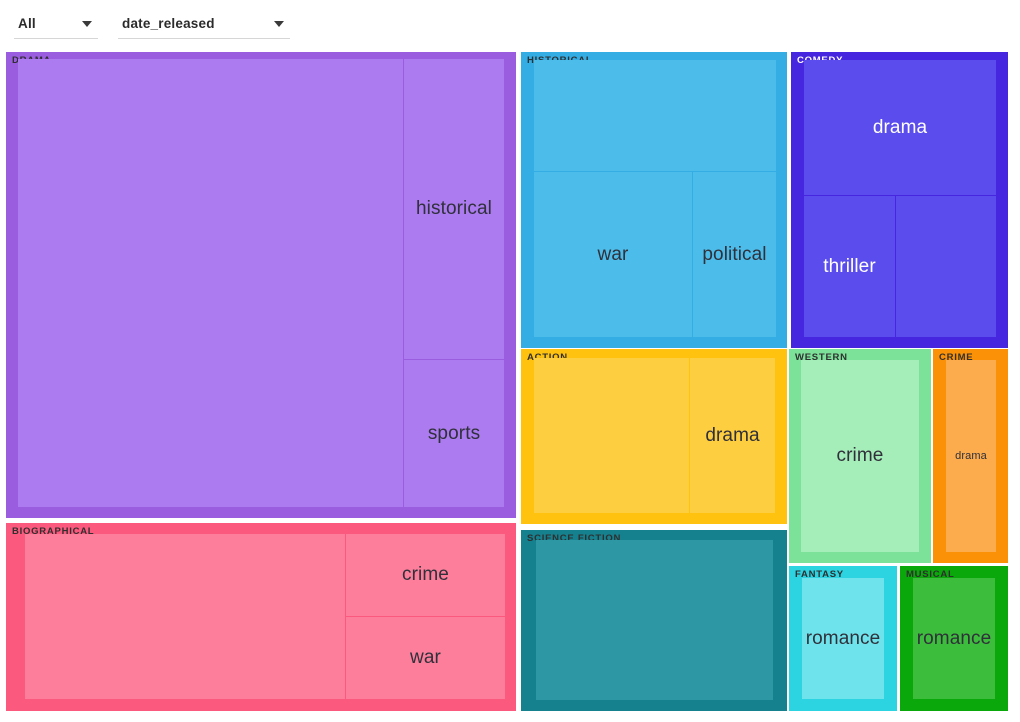  What do you see at coordinates (185, 616) in the screenshot?
I see `treemap-leaf-biographical-unlabeled` at bounding box center [185, 616].